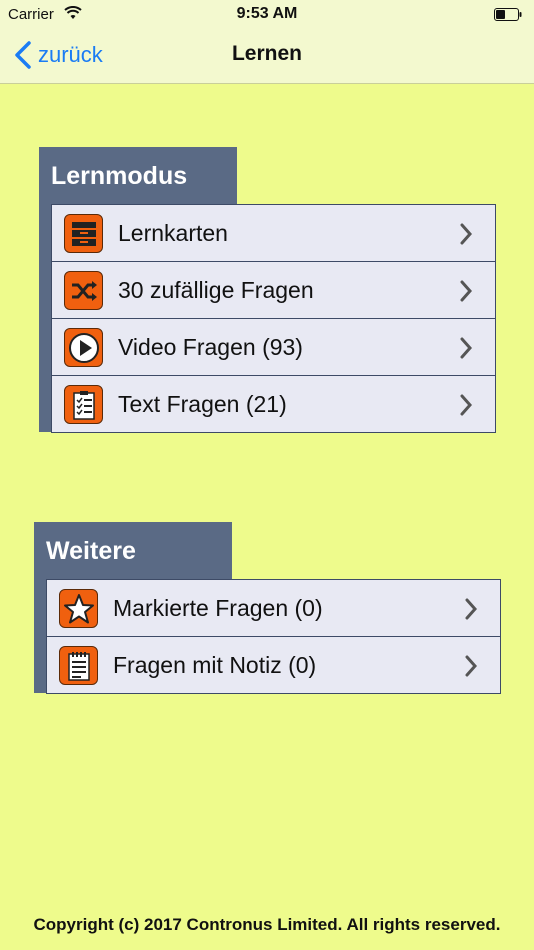  I want to click on menu-item-label: Lernkarten, so click(173, 233).